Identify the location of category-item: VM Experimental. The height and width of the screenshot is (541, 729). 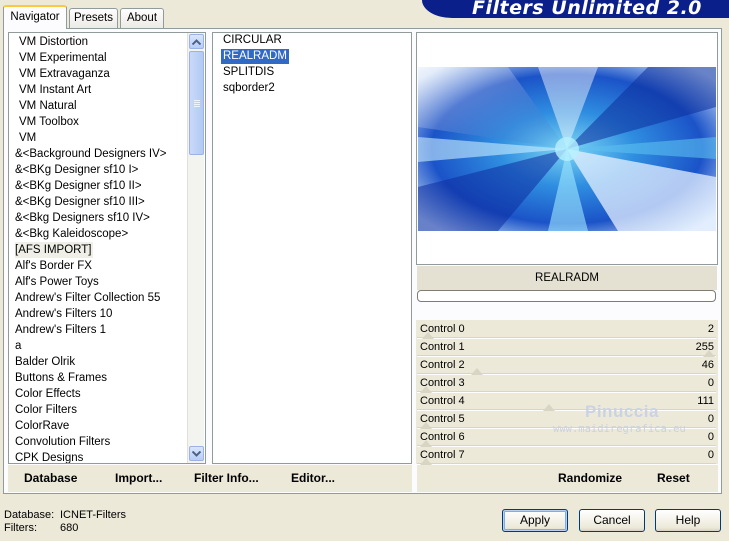
(63, 58).